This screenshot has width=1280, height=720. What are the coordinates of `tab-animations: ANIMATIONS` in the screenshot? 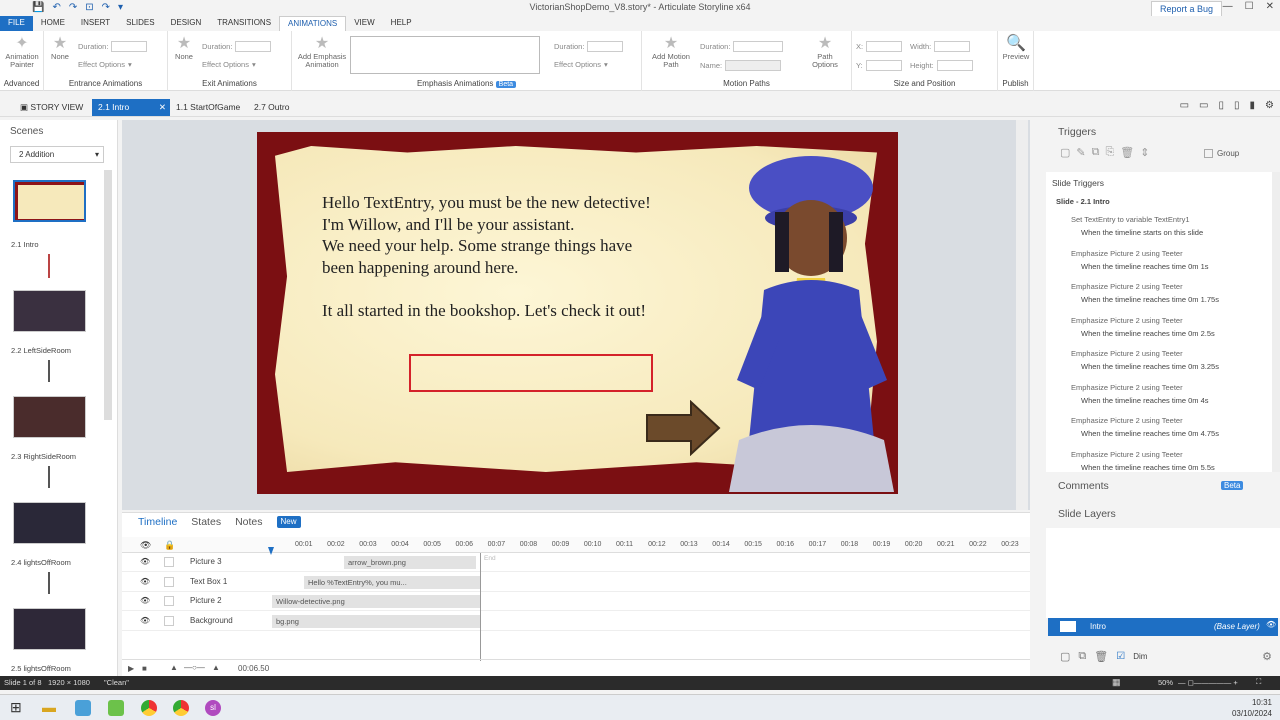 It's located at (313, 23).